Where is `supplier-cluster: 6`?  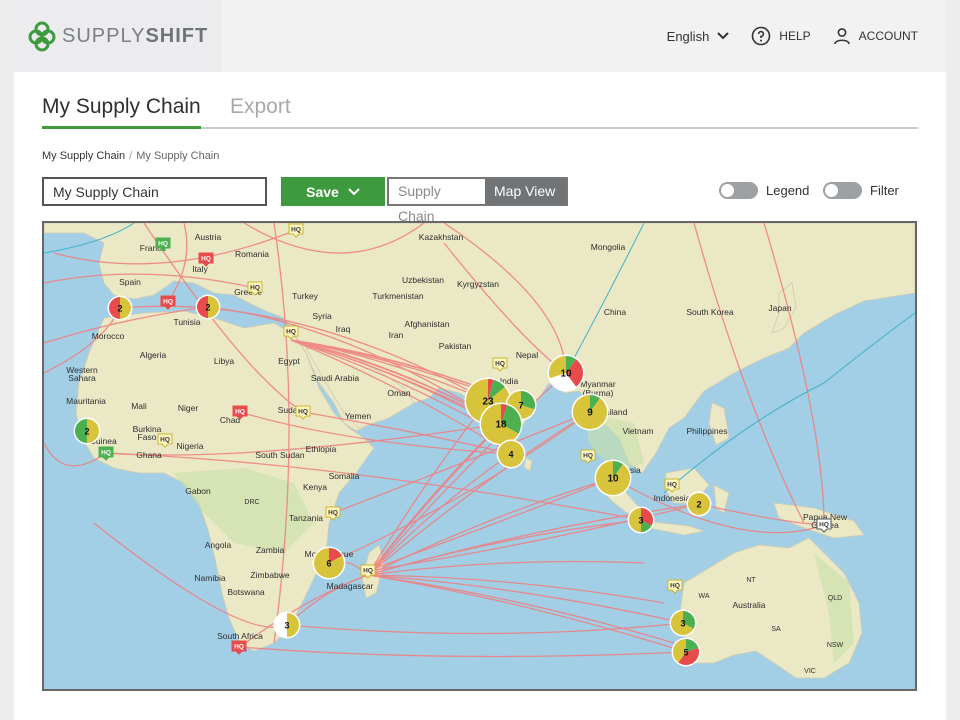
supplier-cluster: 6 is located at coordinates (329, 563).